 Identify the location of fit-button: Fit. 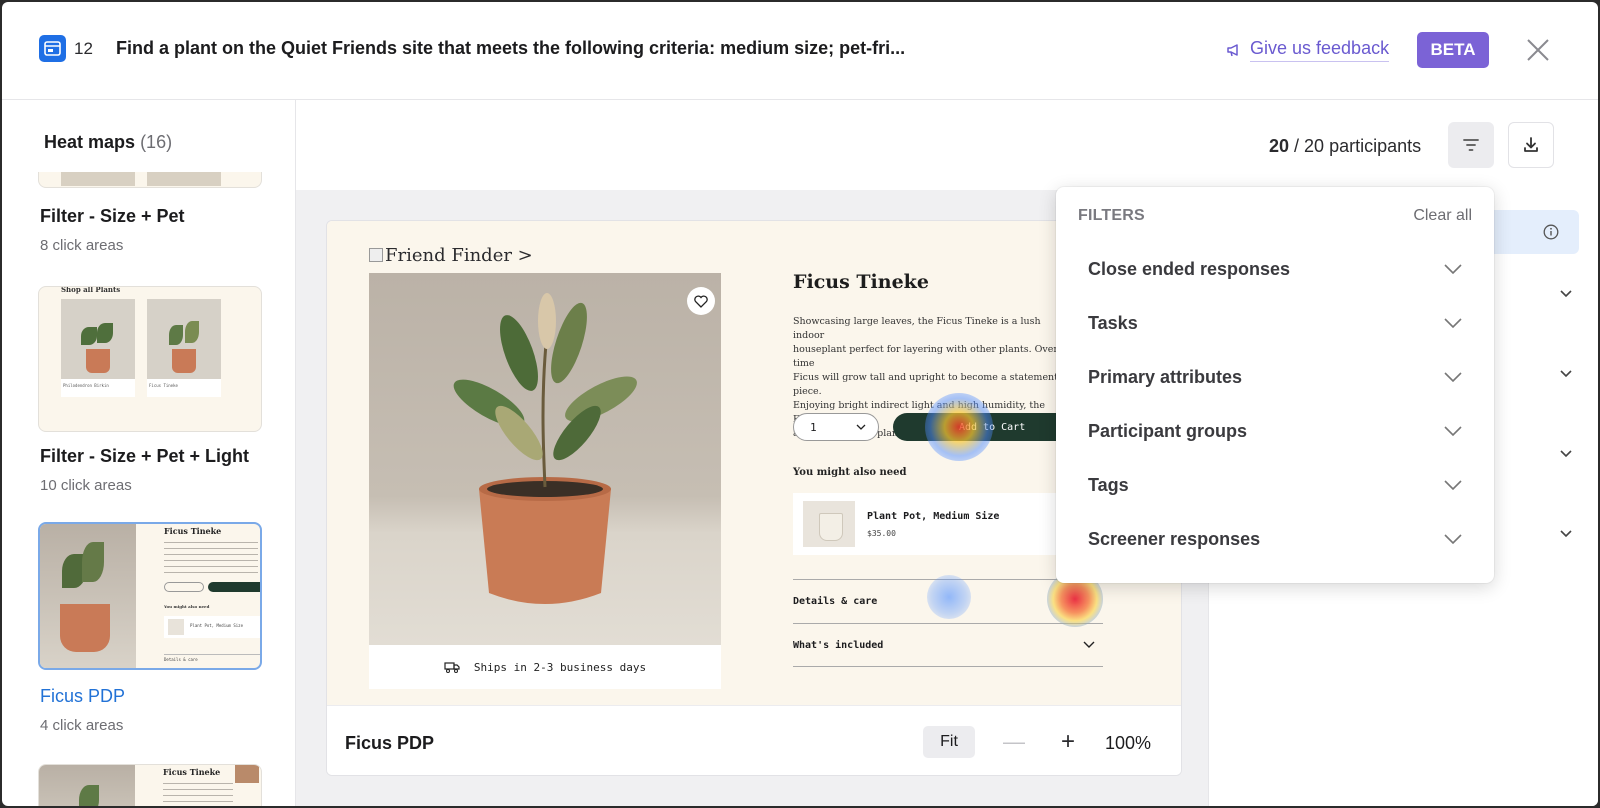
(949, 742).